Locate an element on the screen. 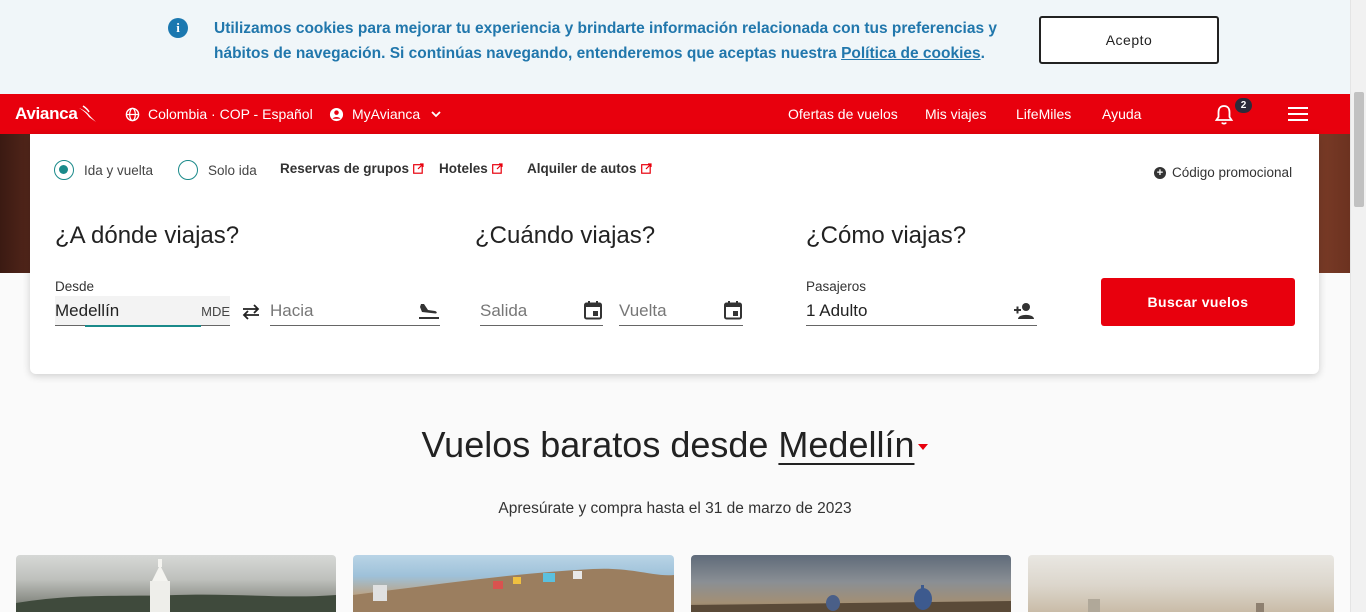 The width and height of the screenshot is (1366, 612). bird-logo-icon is located at coordinates (88, 113).